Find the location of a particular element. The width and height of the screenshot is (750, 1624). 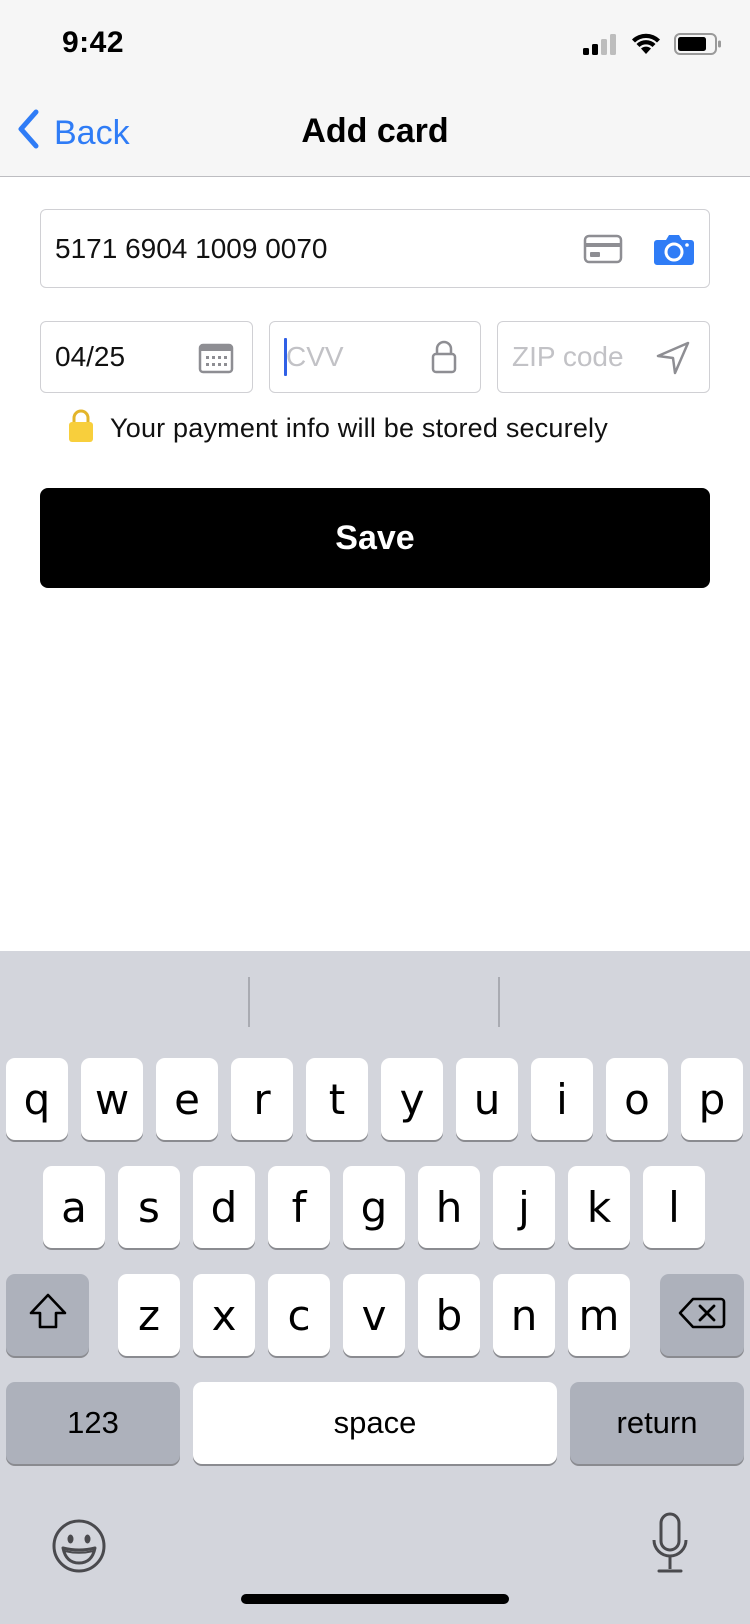

emoji-icon is located at coordinates (79, 1546).